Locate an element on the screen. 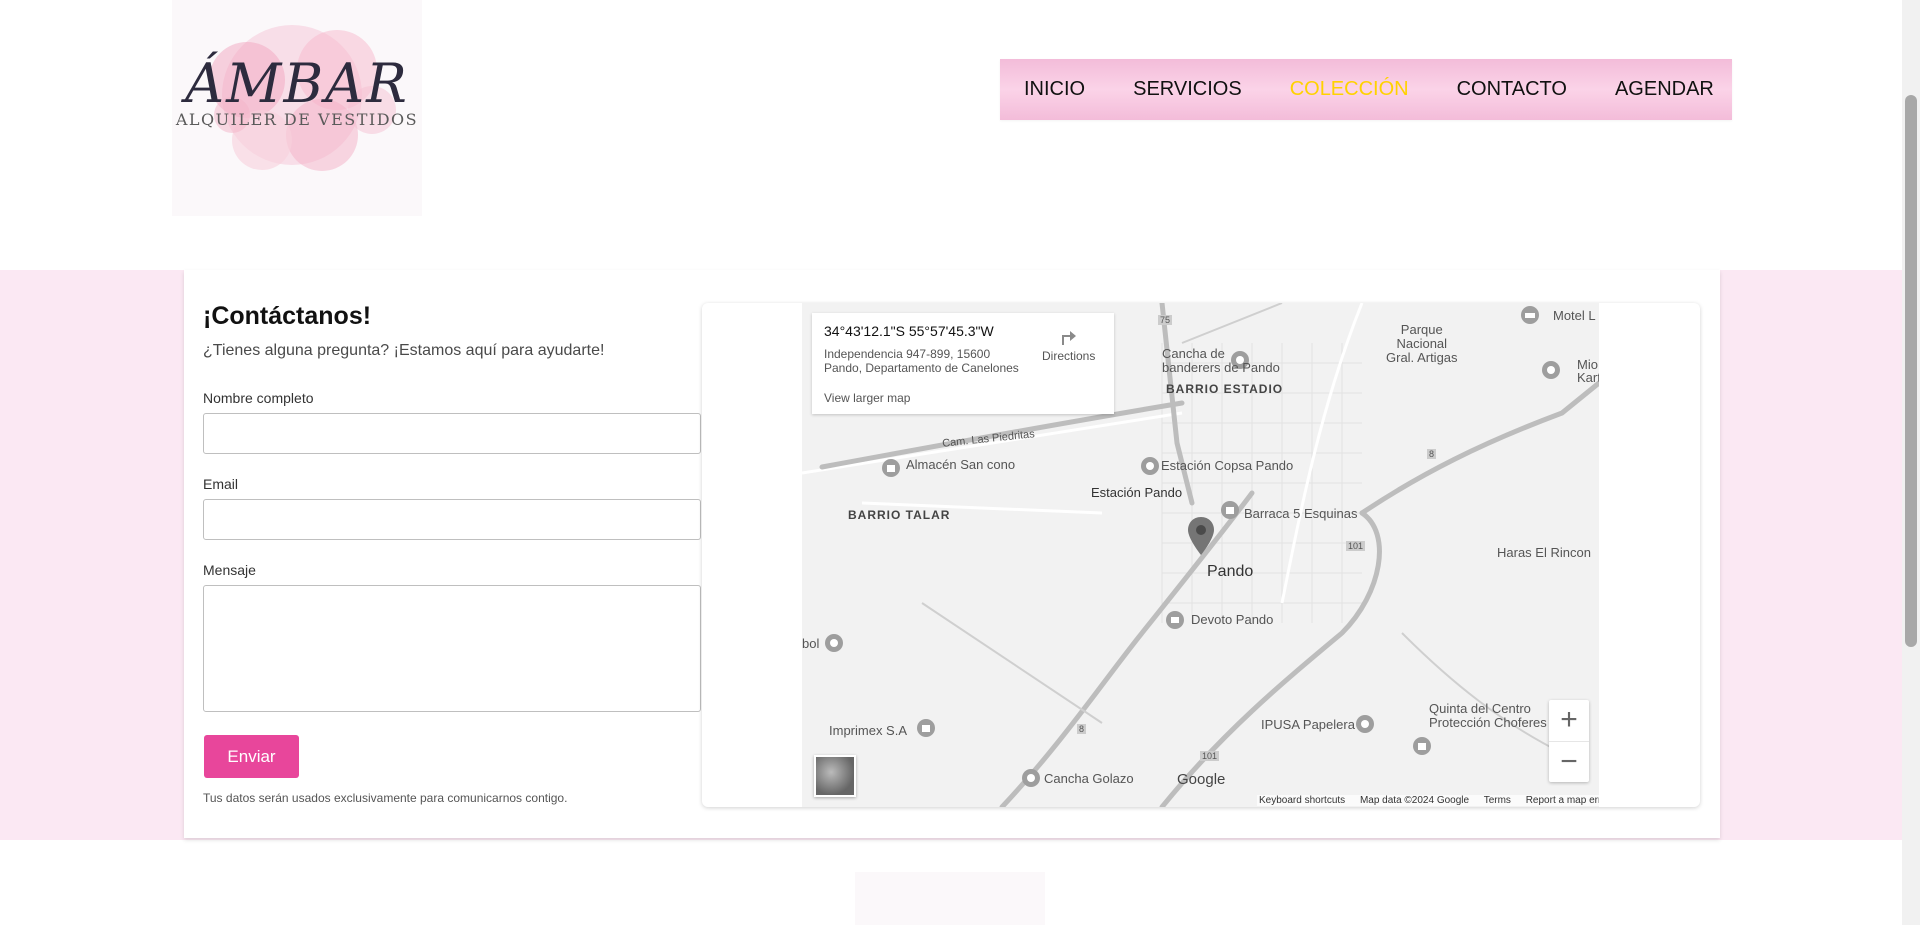 The height and width of the screenshot is (925, 1920). nav-inicio: INICIO is located at coordinates (1054, 89).